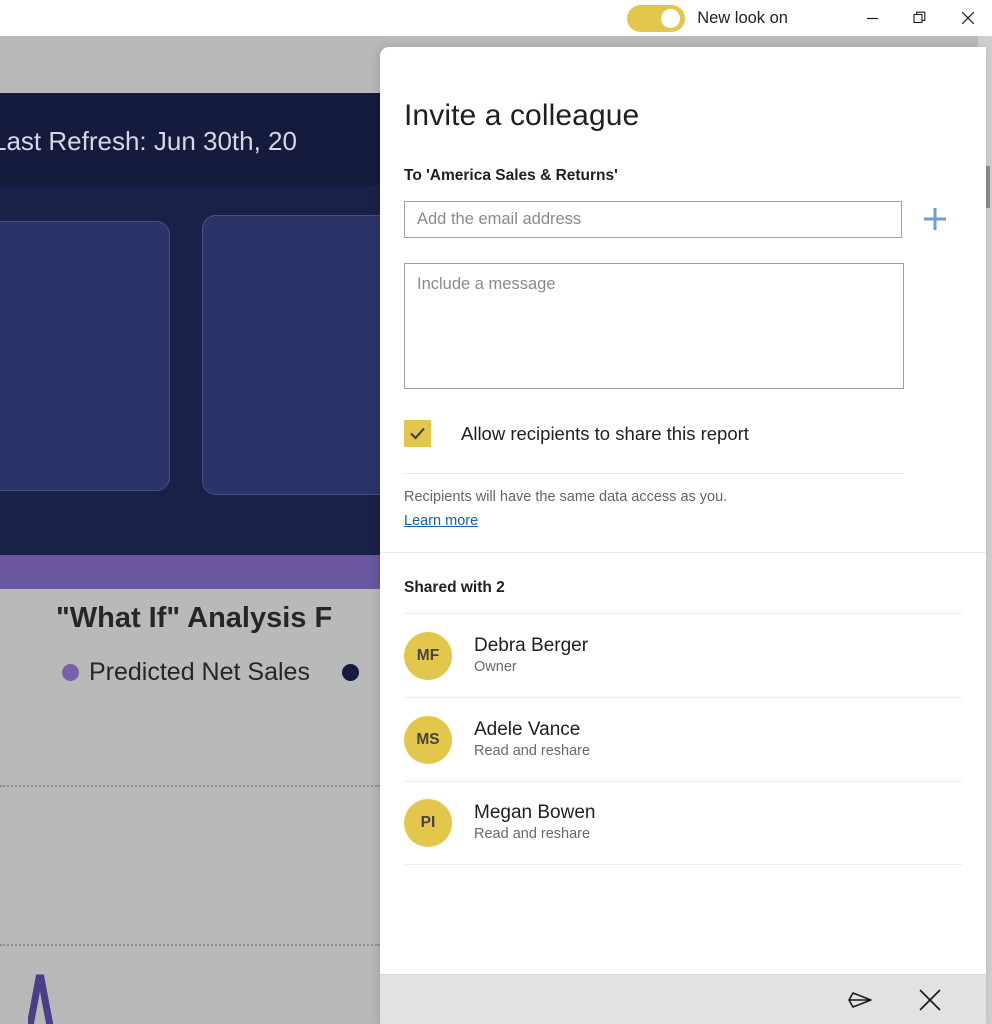  I want to click on person-role: Owner, so click(495, 666).